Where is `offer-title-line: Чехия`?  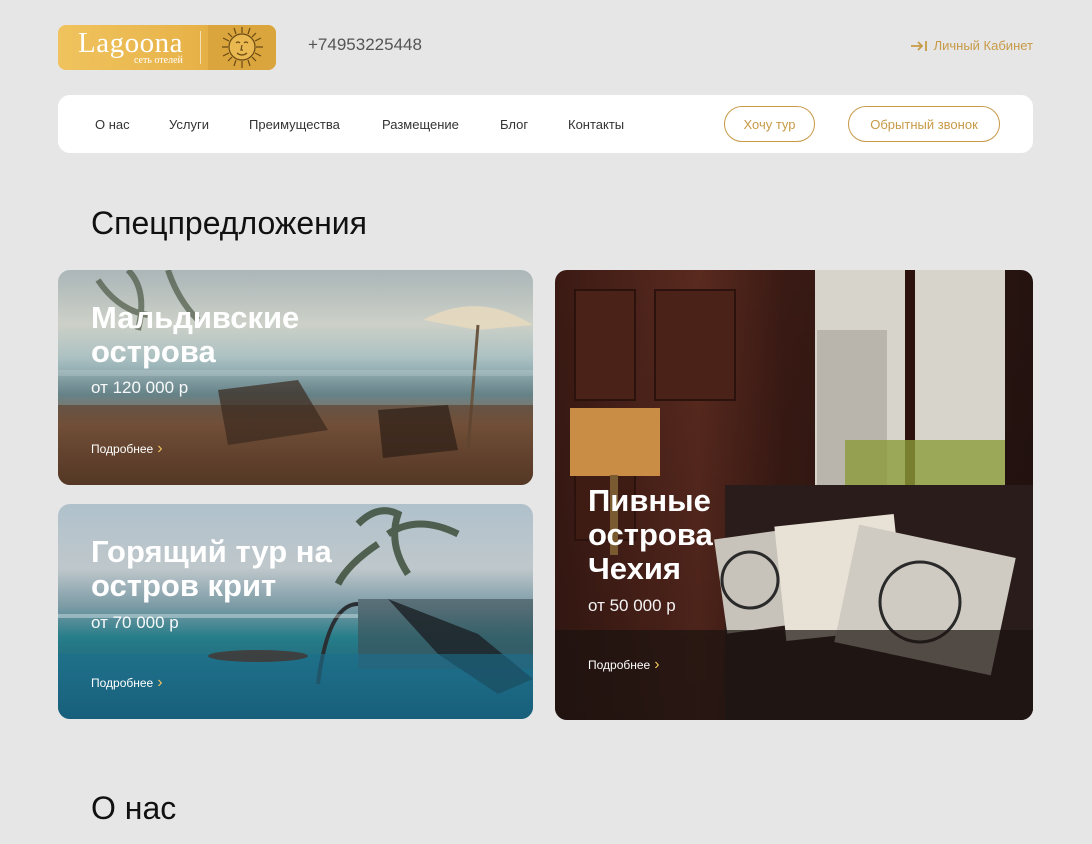
offer-title-line: Чехия is located at coordinates (634, 568).